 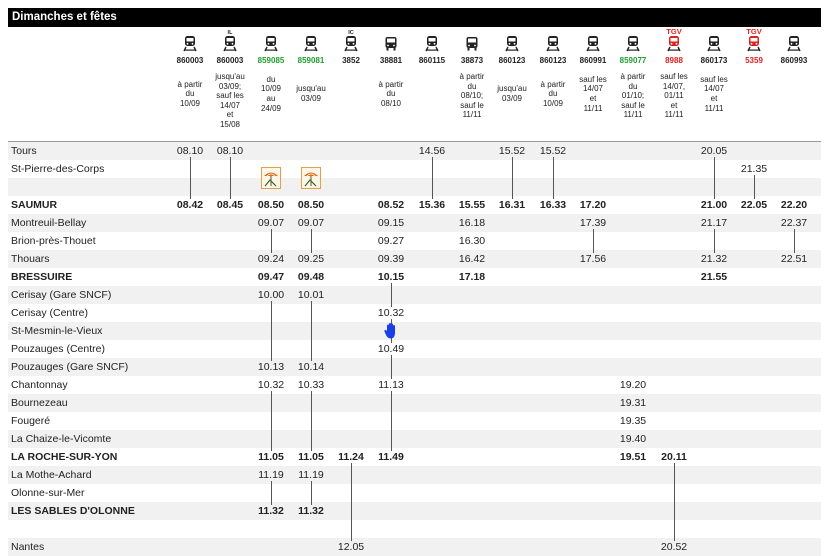 I want to click on station-name: Pouzauges (Centre), so click(x=58, y=349).